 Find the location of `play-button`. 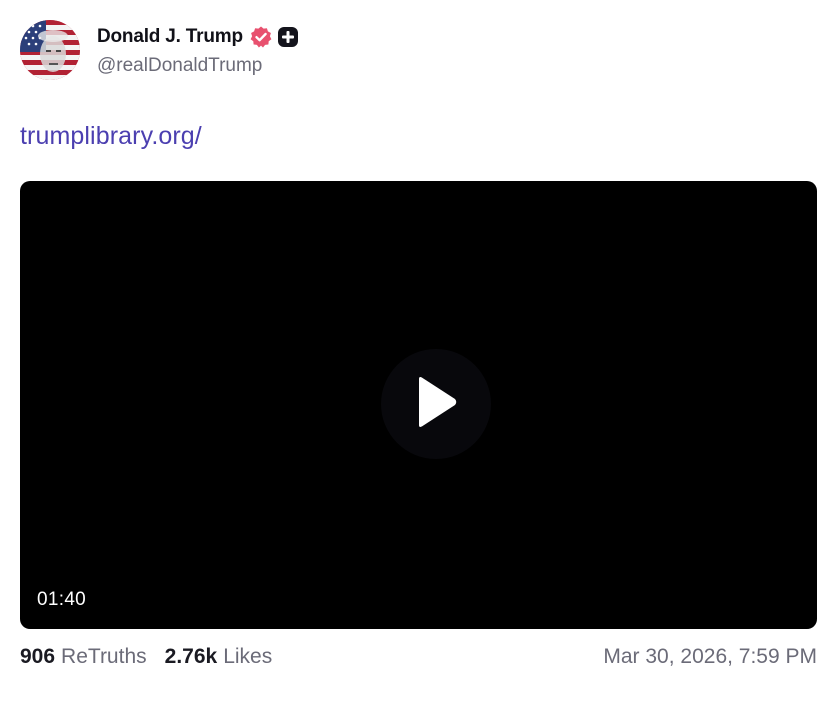

play-button is located at coordinates (436, 404).